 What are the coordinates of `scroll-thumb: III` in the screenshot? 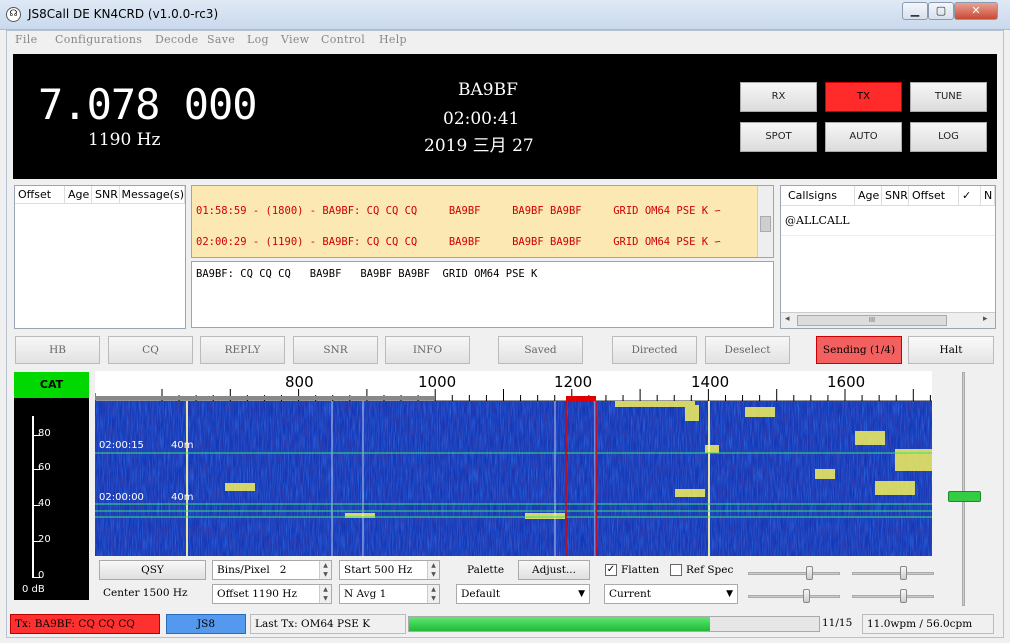 It's located at (872, 320).